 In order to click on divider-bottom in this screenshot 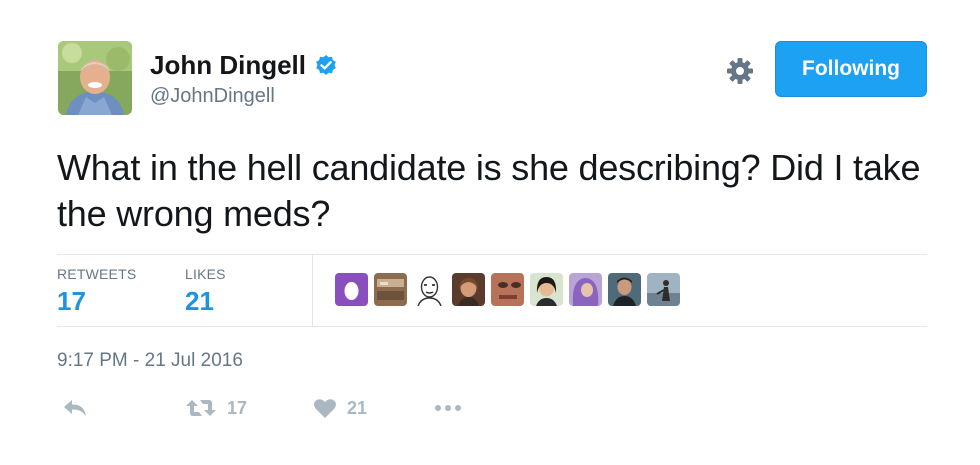, I will do `click(492, 326)`.